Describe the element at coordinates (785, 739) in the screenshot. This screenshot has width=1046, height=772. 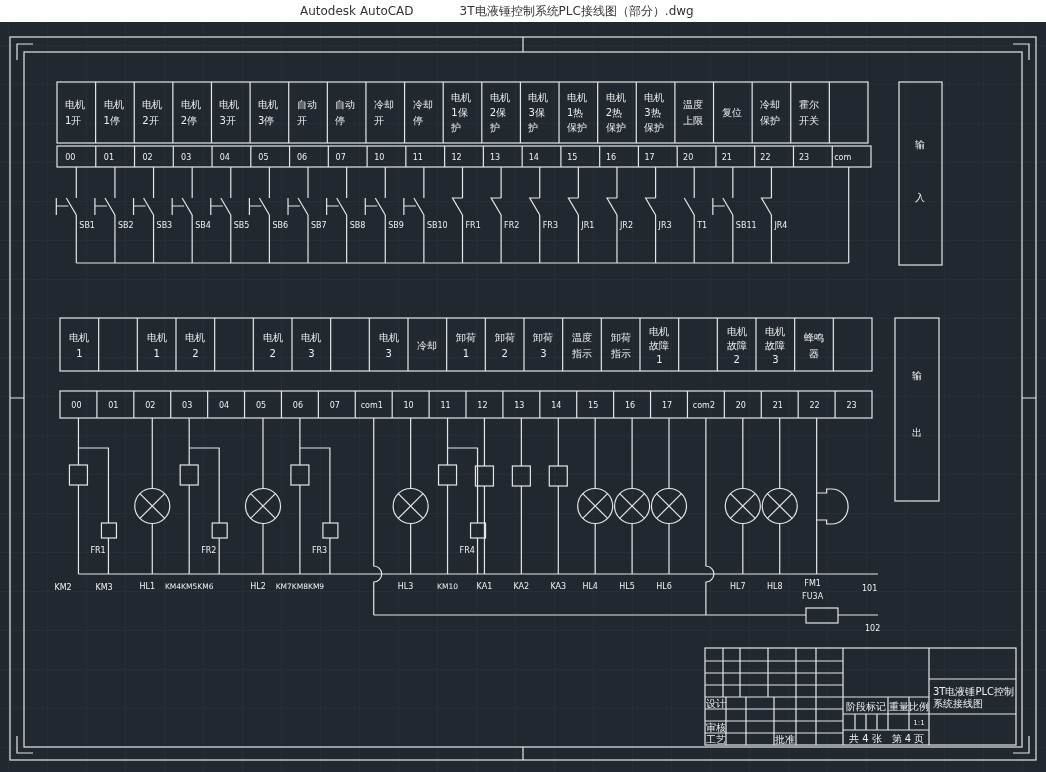
I see `title-block-label: 批准` at that location.